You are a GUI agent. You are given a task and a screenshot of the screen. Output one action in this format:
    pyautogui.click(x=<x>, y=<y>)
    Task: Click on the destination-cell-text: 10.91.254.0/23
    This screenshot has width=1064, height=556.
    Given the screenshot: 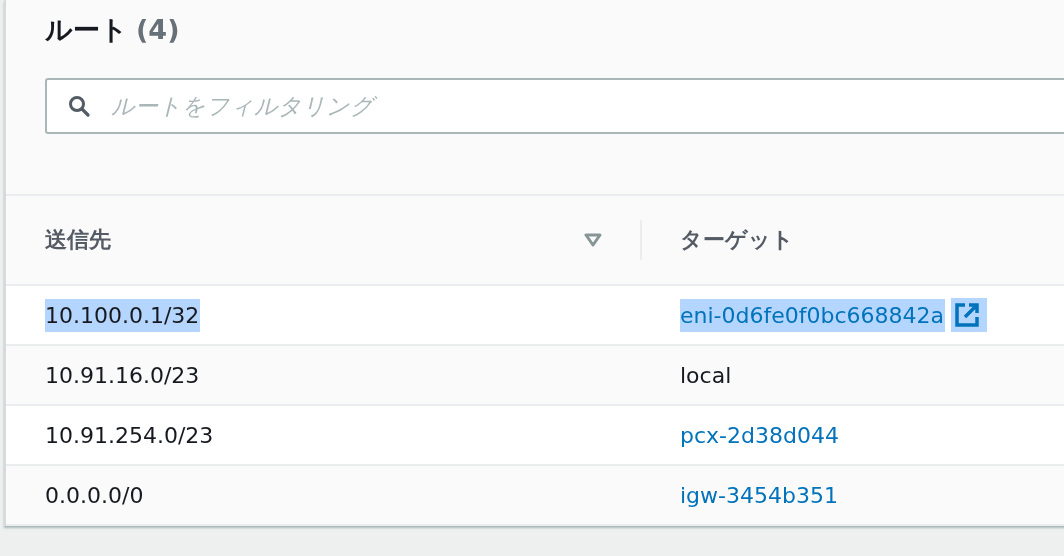 What is the action you would take?
    pyautogui.click(x=130, y=435)
    